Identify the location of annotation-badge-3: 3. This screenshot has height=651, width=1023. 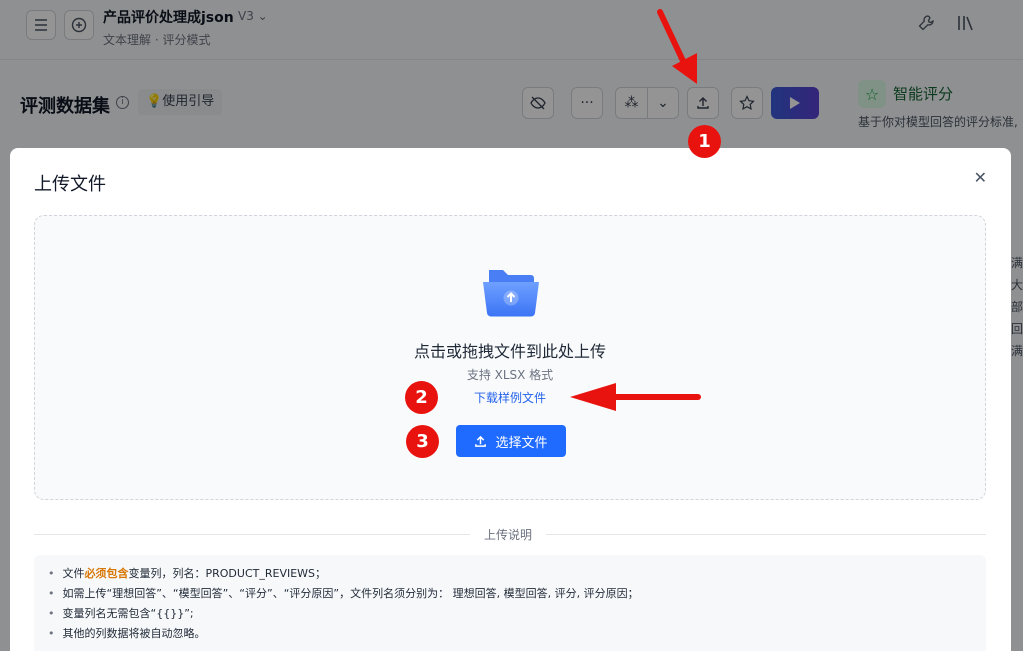
(422, 441).